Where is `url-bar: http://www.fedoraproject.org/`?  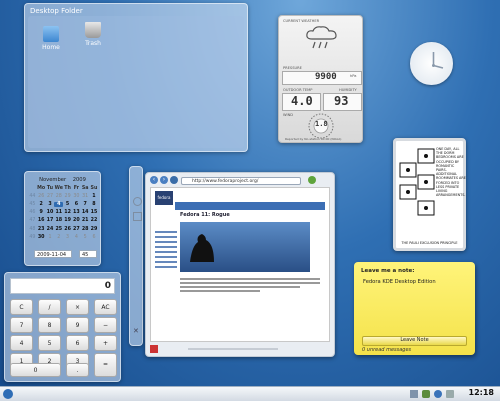
url-bar: http://www.fedoraproject.org/ is located at coordinates (241, 181).